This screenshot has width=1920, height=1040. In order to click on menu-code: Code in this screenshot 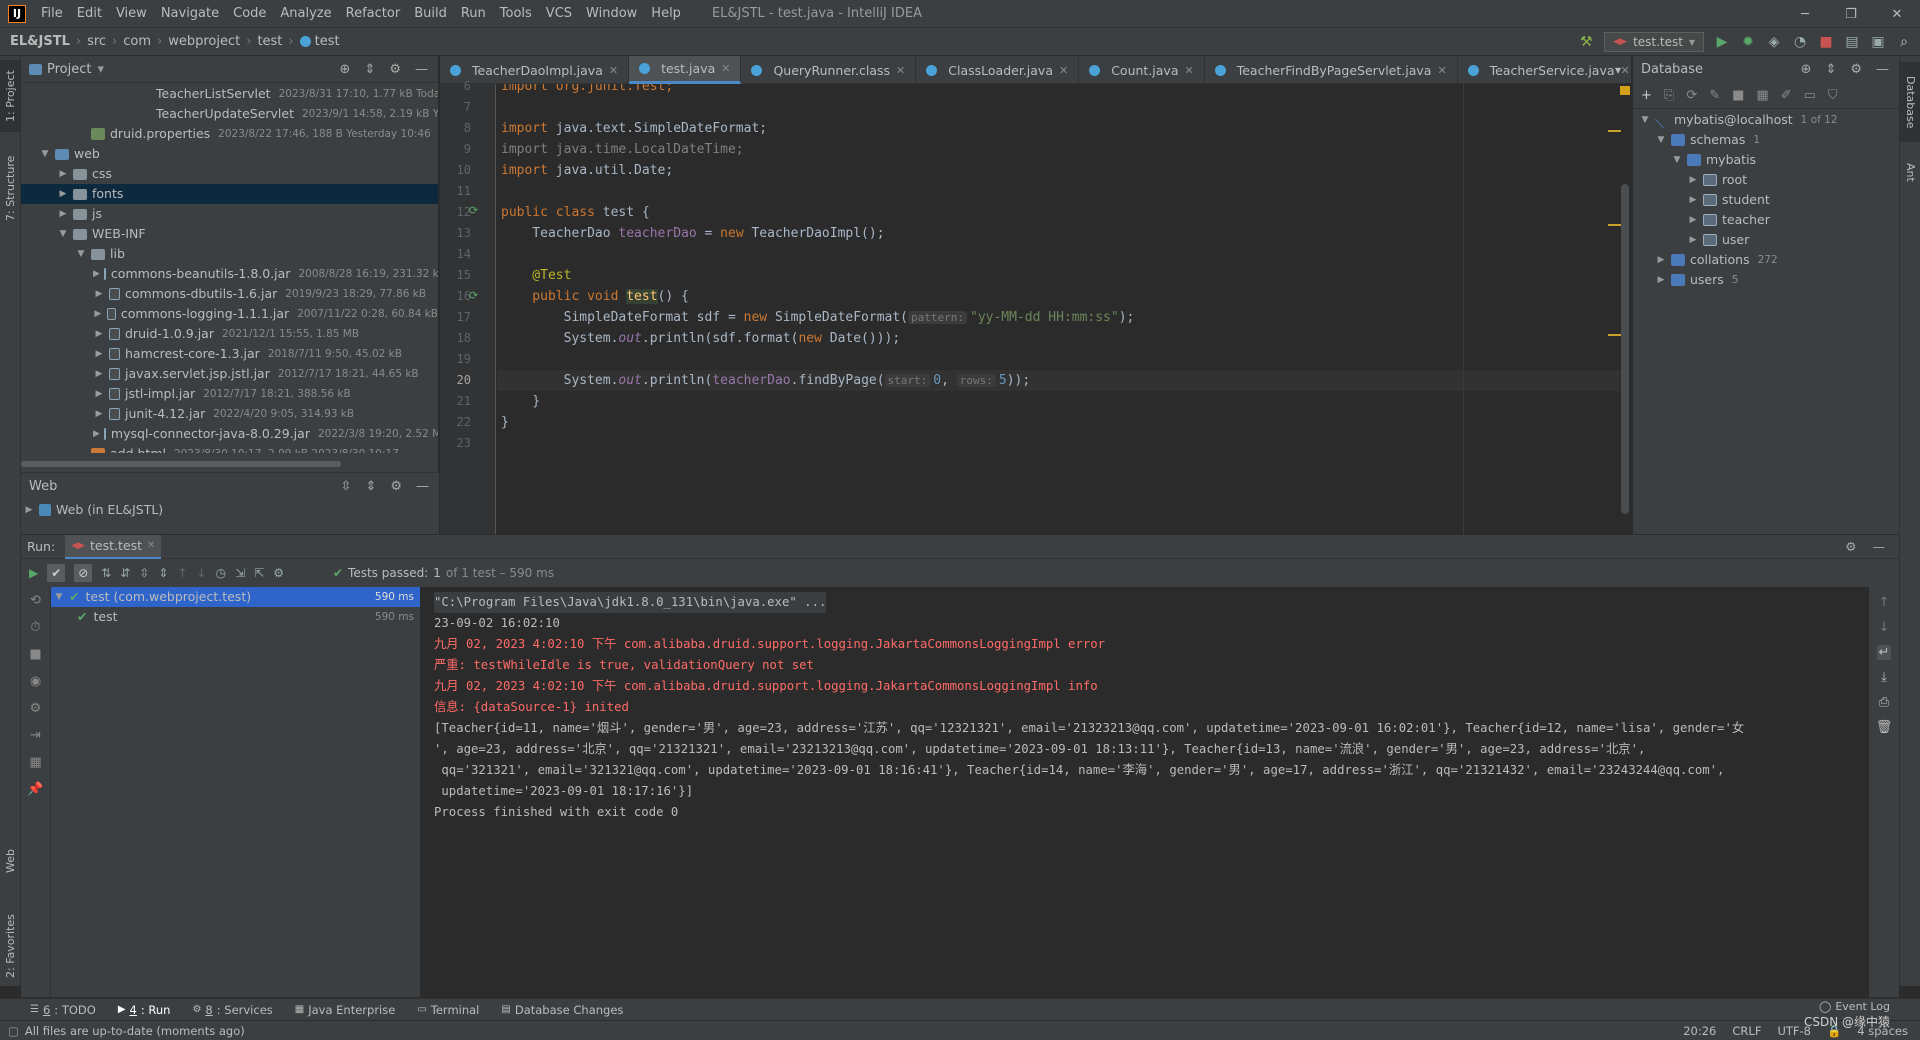, I will do `click(249, 14)`.